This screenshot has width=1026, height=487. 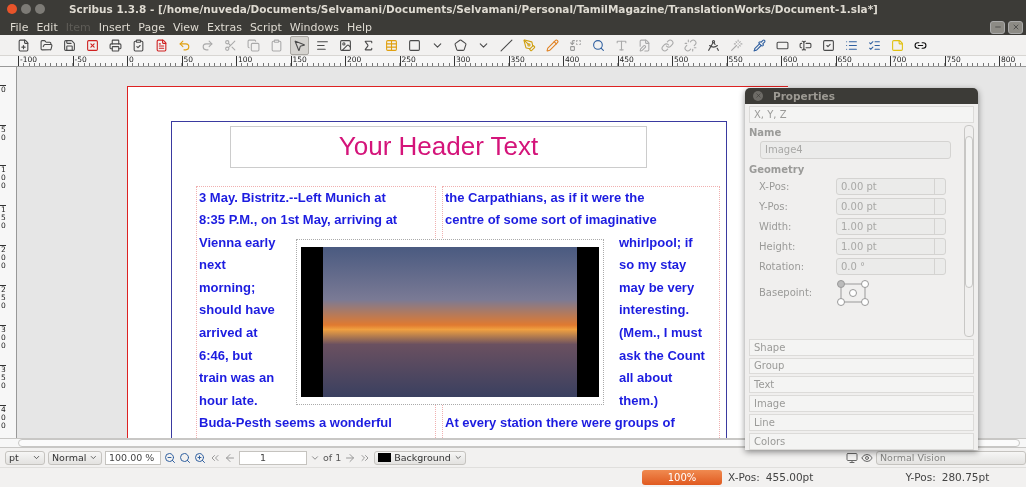 What do you see at coordinates (151, 27) in the screenshot?
I see `menu-item: Page` at bounding box center [151, 27].